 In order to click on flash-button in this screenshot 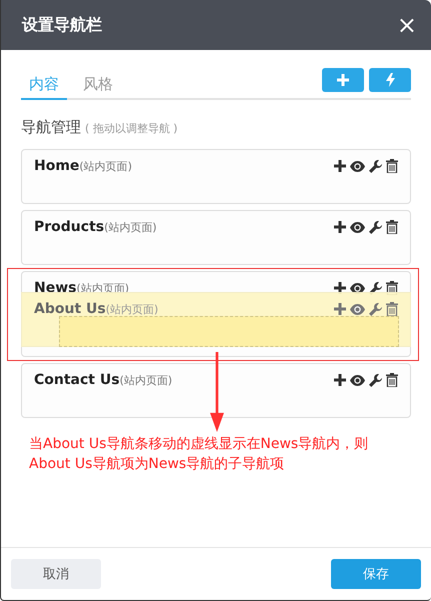, I will do `click(390, 80)`.